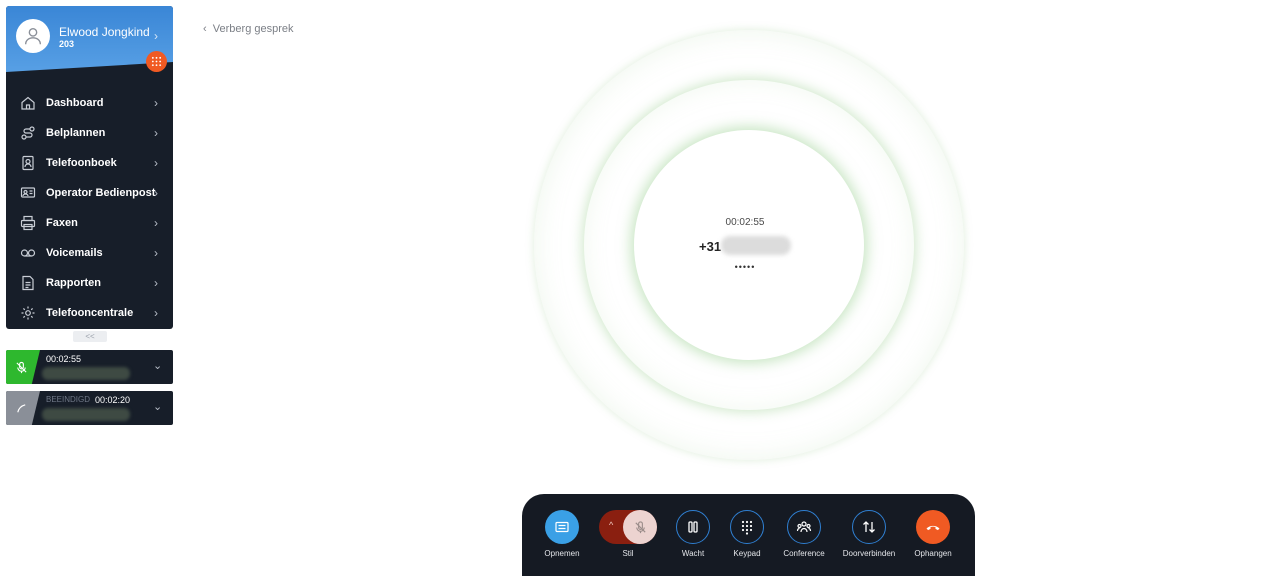  What do you see at coordinates (62, 223) in the screenshot?
I see `sidebar-item-label: Faxen` at bounding box center [62, 223].